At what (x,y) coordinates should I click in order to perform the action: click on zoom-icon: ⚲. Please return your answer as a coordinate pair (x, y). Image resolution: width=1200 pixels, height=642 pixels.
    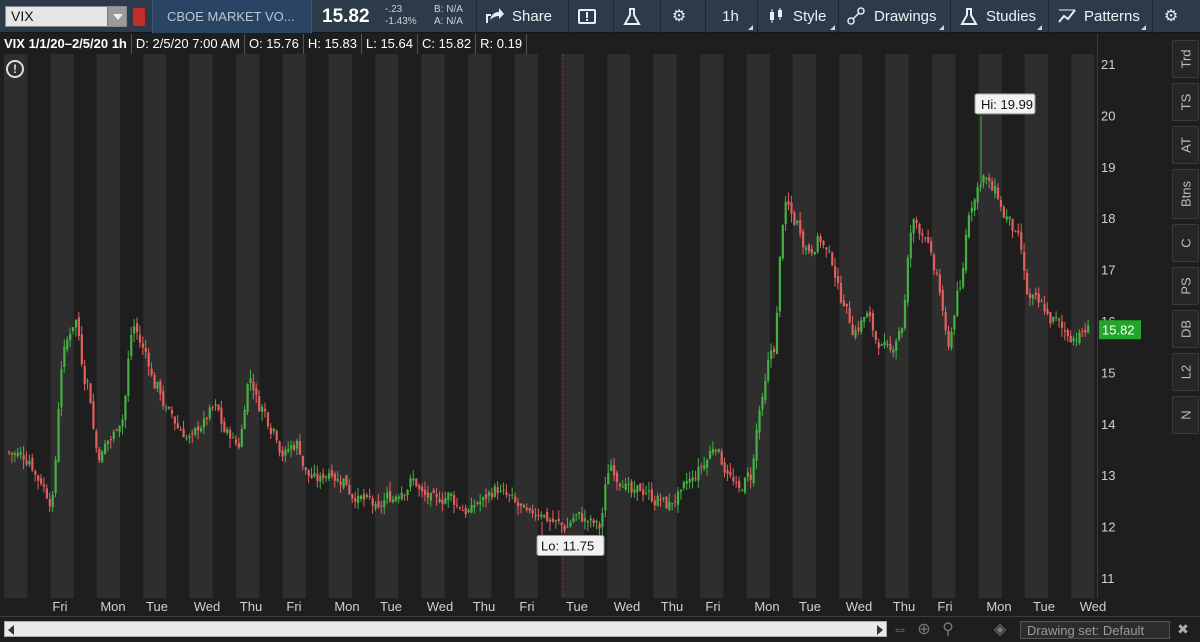
    Looking at the image, I should click on (948, 630).